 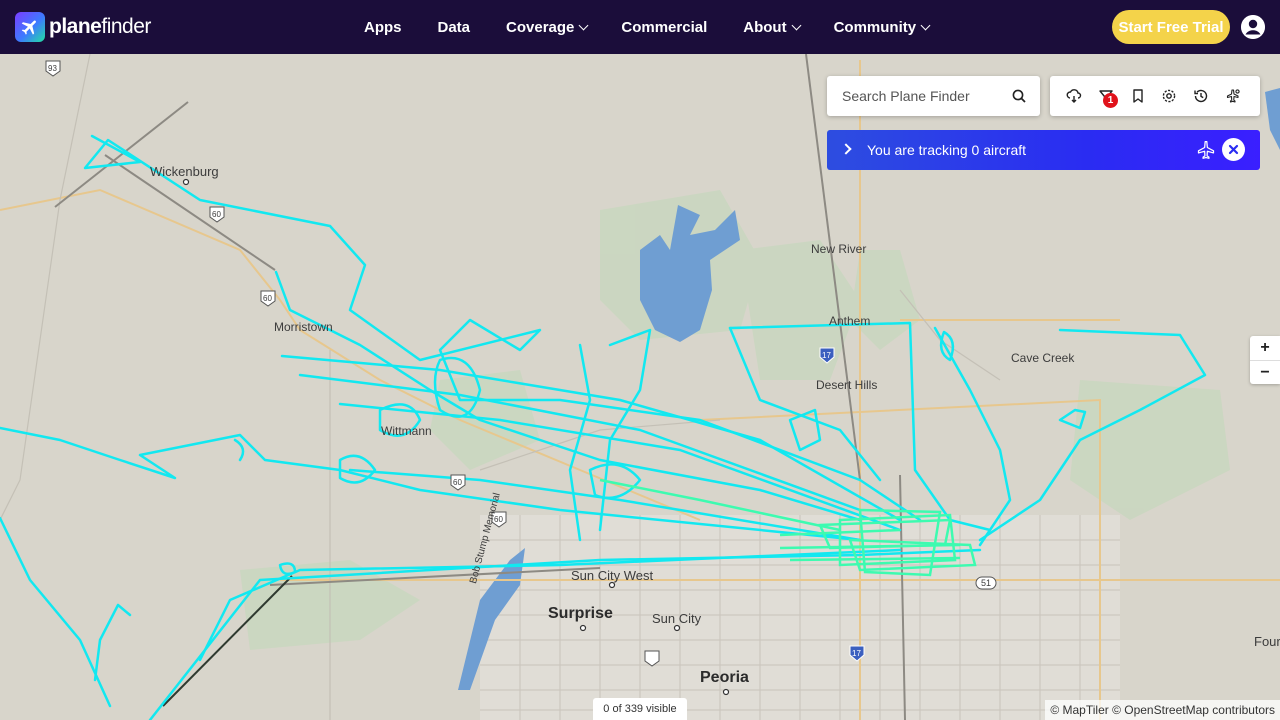 What do you see at coordinates (303, 327) in the screenshot?
I see `place-label: Morristown` at bounding box center [303, 327].